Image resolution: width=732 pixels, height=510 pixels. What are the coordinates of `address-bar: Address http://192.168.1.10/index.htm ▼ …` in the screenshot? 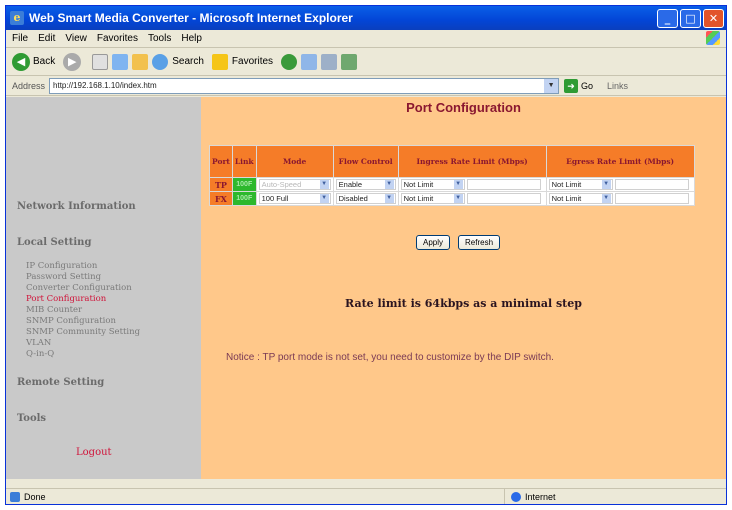 It's located at (366, 86).